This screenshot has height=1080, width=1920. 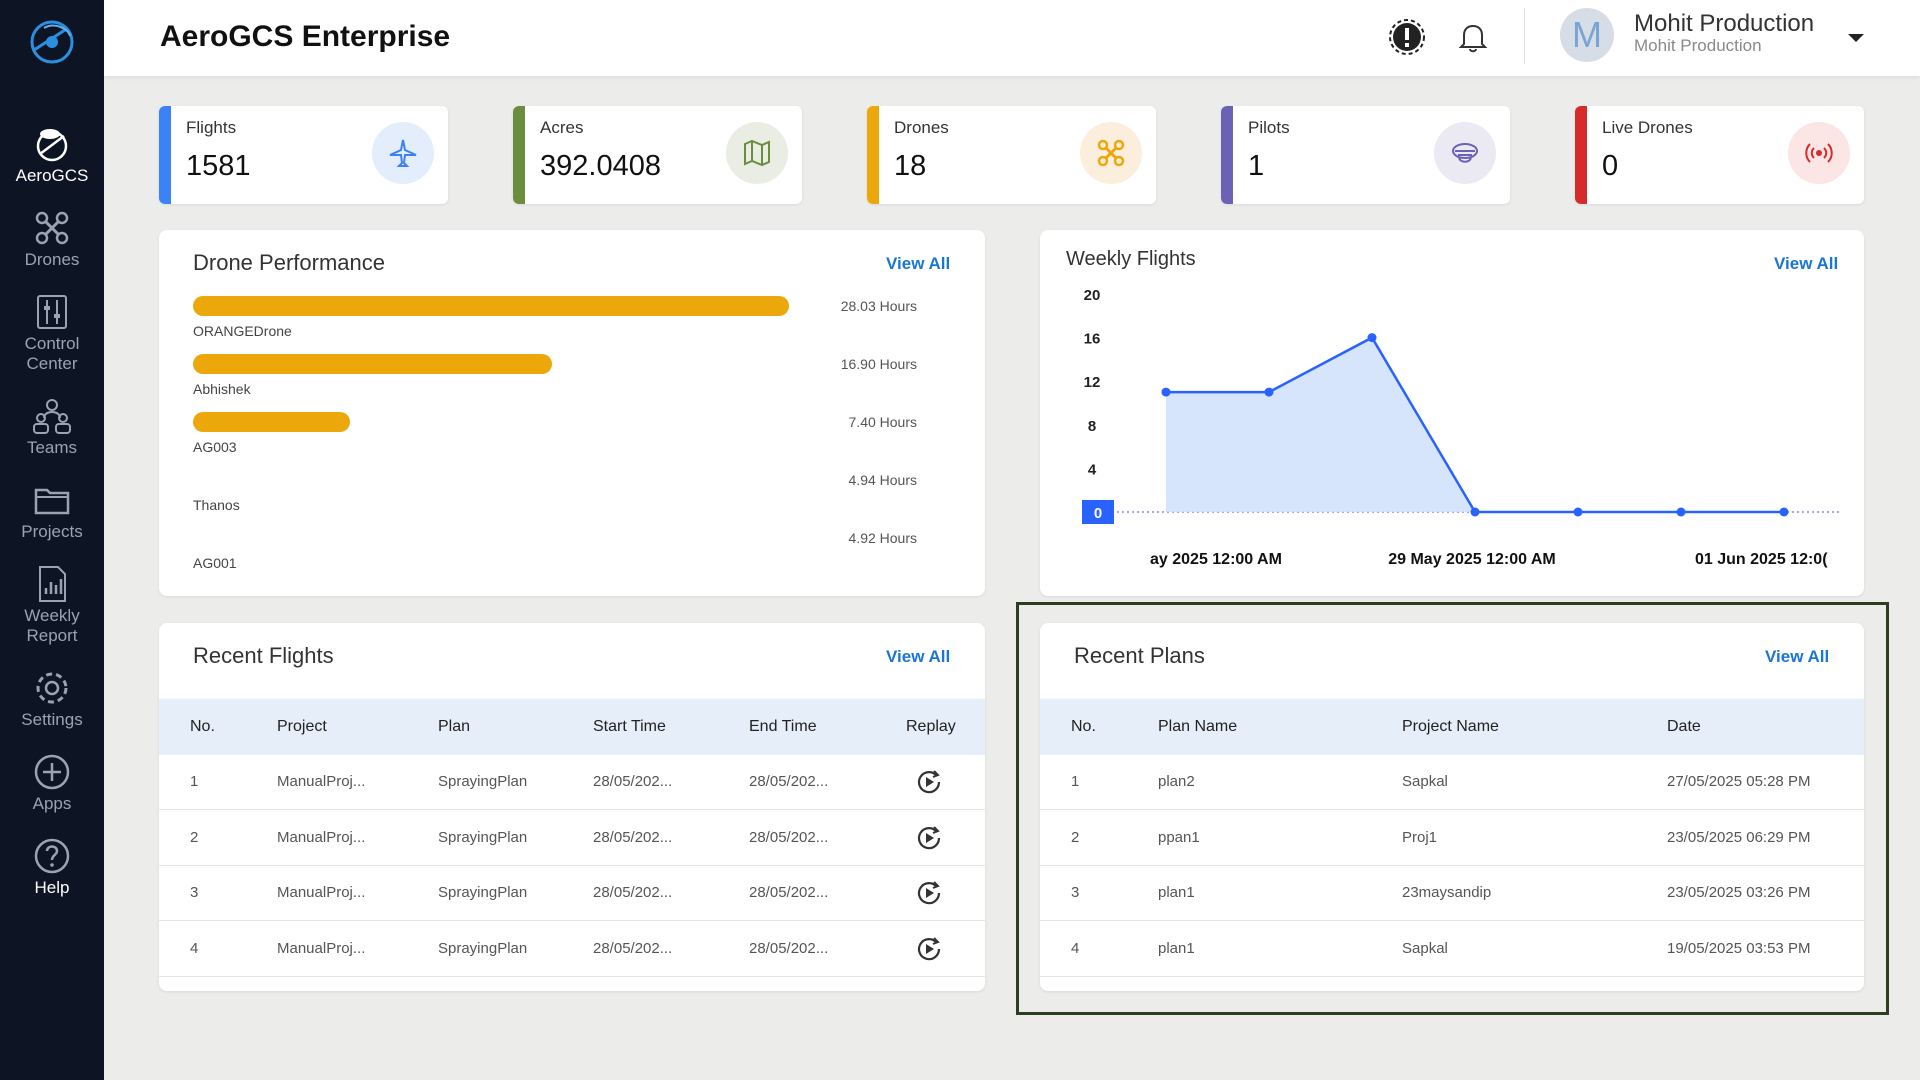 What do you see at coordinates (1719, 155) in the screenshot?
I see `stat-card-live-drones: Live Drones 0` at bounding box center [1719, 155].